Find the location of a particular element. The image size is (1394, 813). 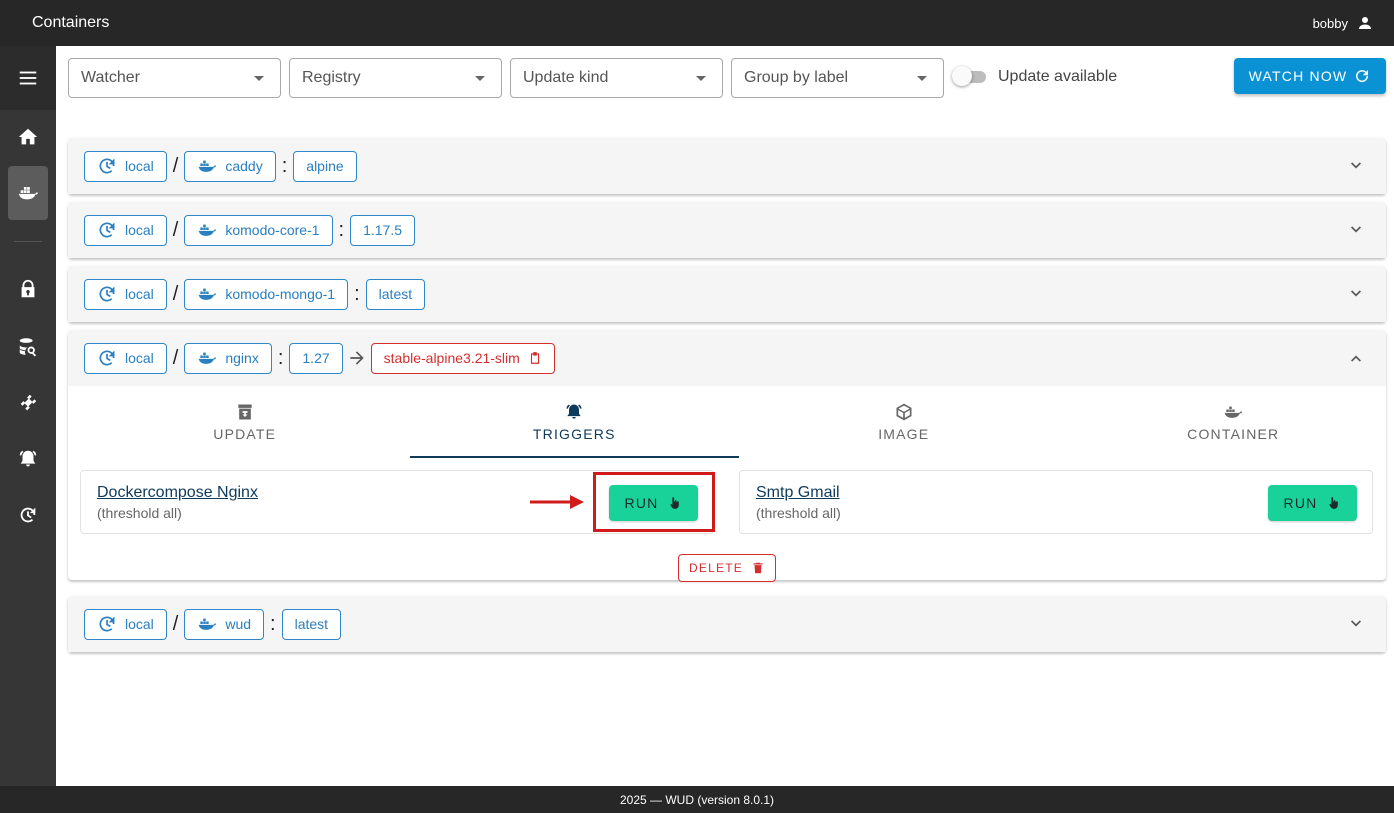

sidebar-item-triggers is located at coordinates (28, 459).